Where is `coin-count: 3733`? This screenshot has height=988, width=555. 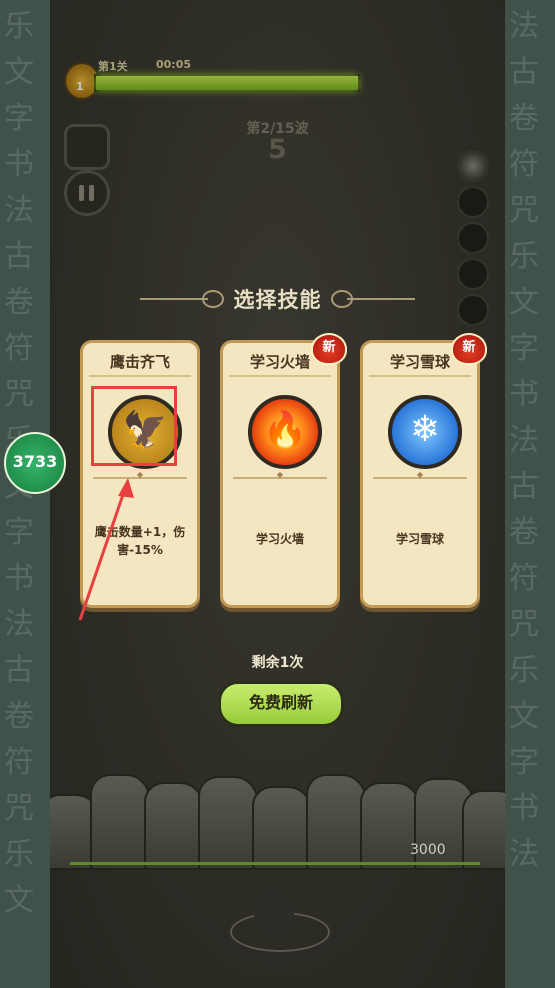 coin-count: 3733 is located at coordinates (35, 461).